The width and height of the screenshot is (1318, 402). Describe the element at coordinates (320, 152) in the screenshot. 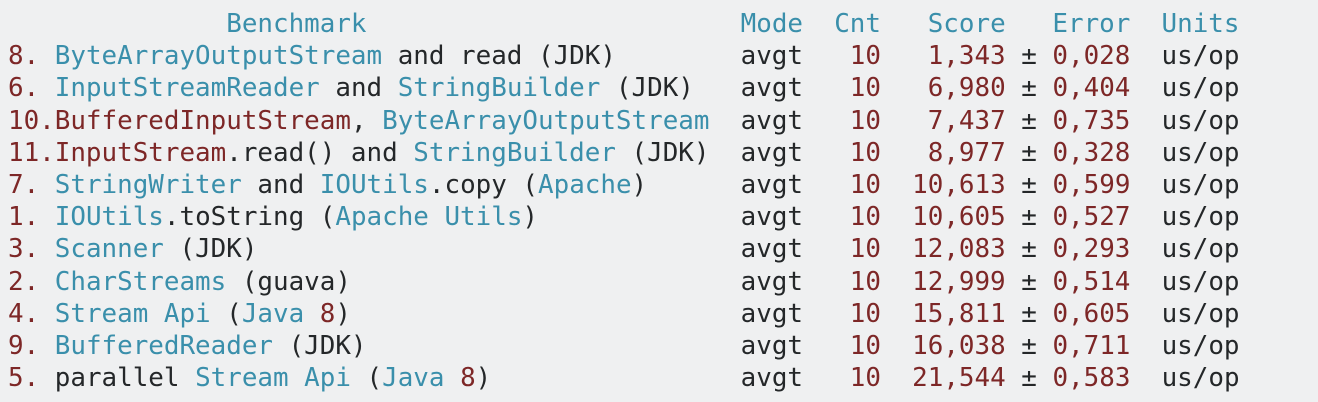

I see `benchmark-name-token: .read() and` at that location.